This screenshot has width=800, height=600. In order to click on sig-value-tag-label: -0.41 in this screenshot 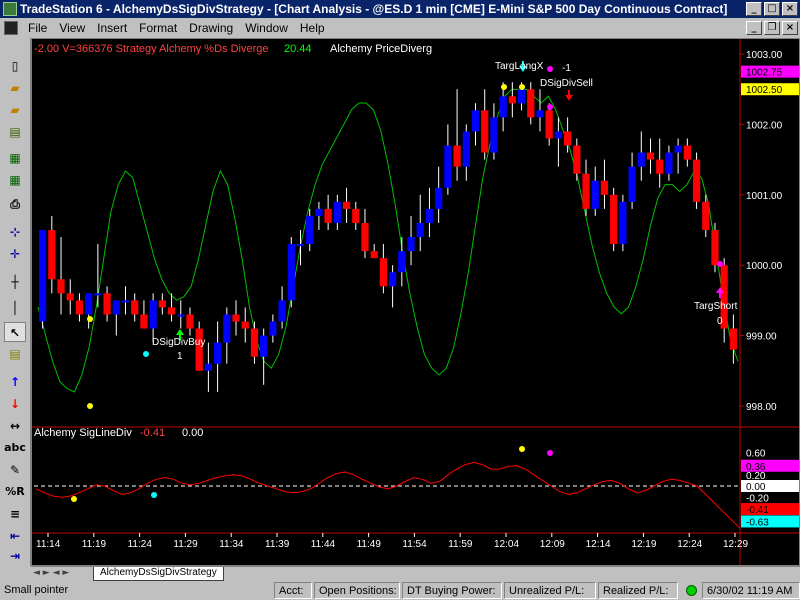, I will do `click(757, 510)`.